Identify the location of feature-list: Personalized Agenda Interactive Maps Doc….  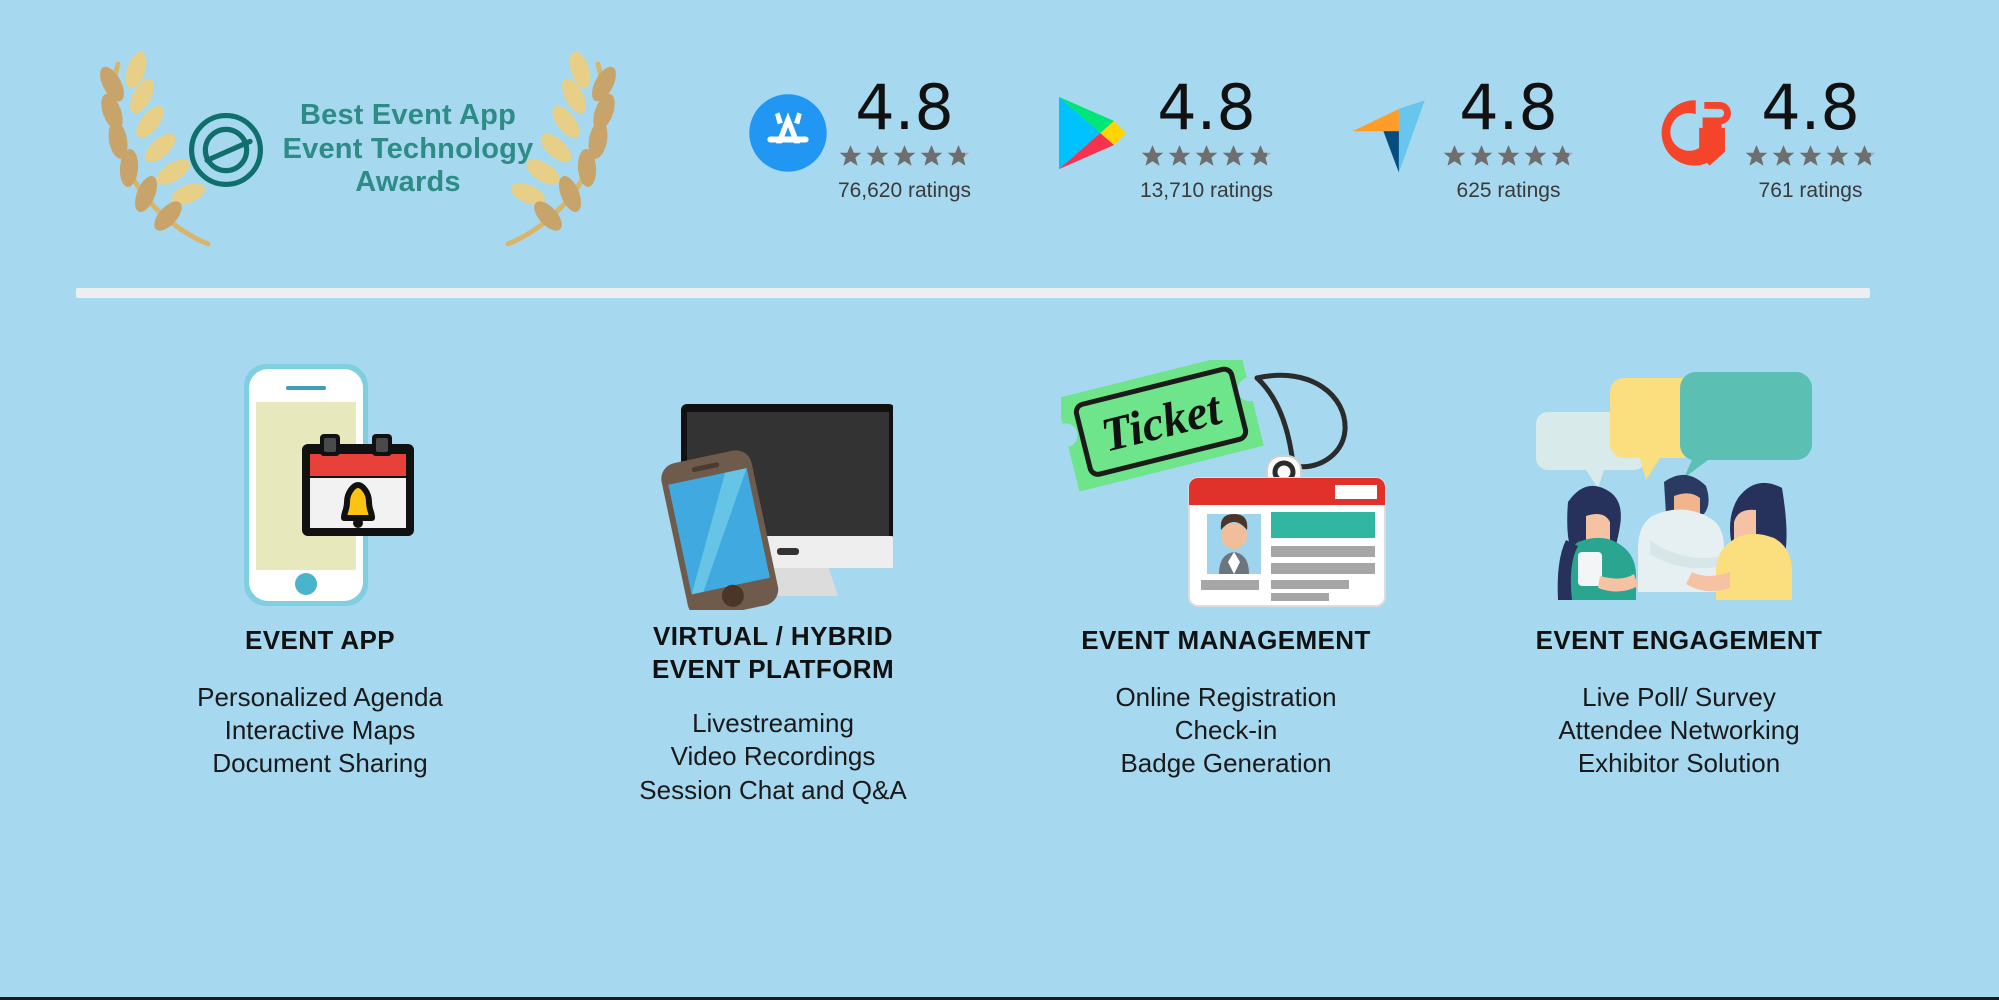
(320, 731).